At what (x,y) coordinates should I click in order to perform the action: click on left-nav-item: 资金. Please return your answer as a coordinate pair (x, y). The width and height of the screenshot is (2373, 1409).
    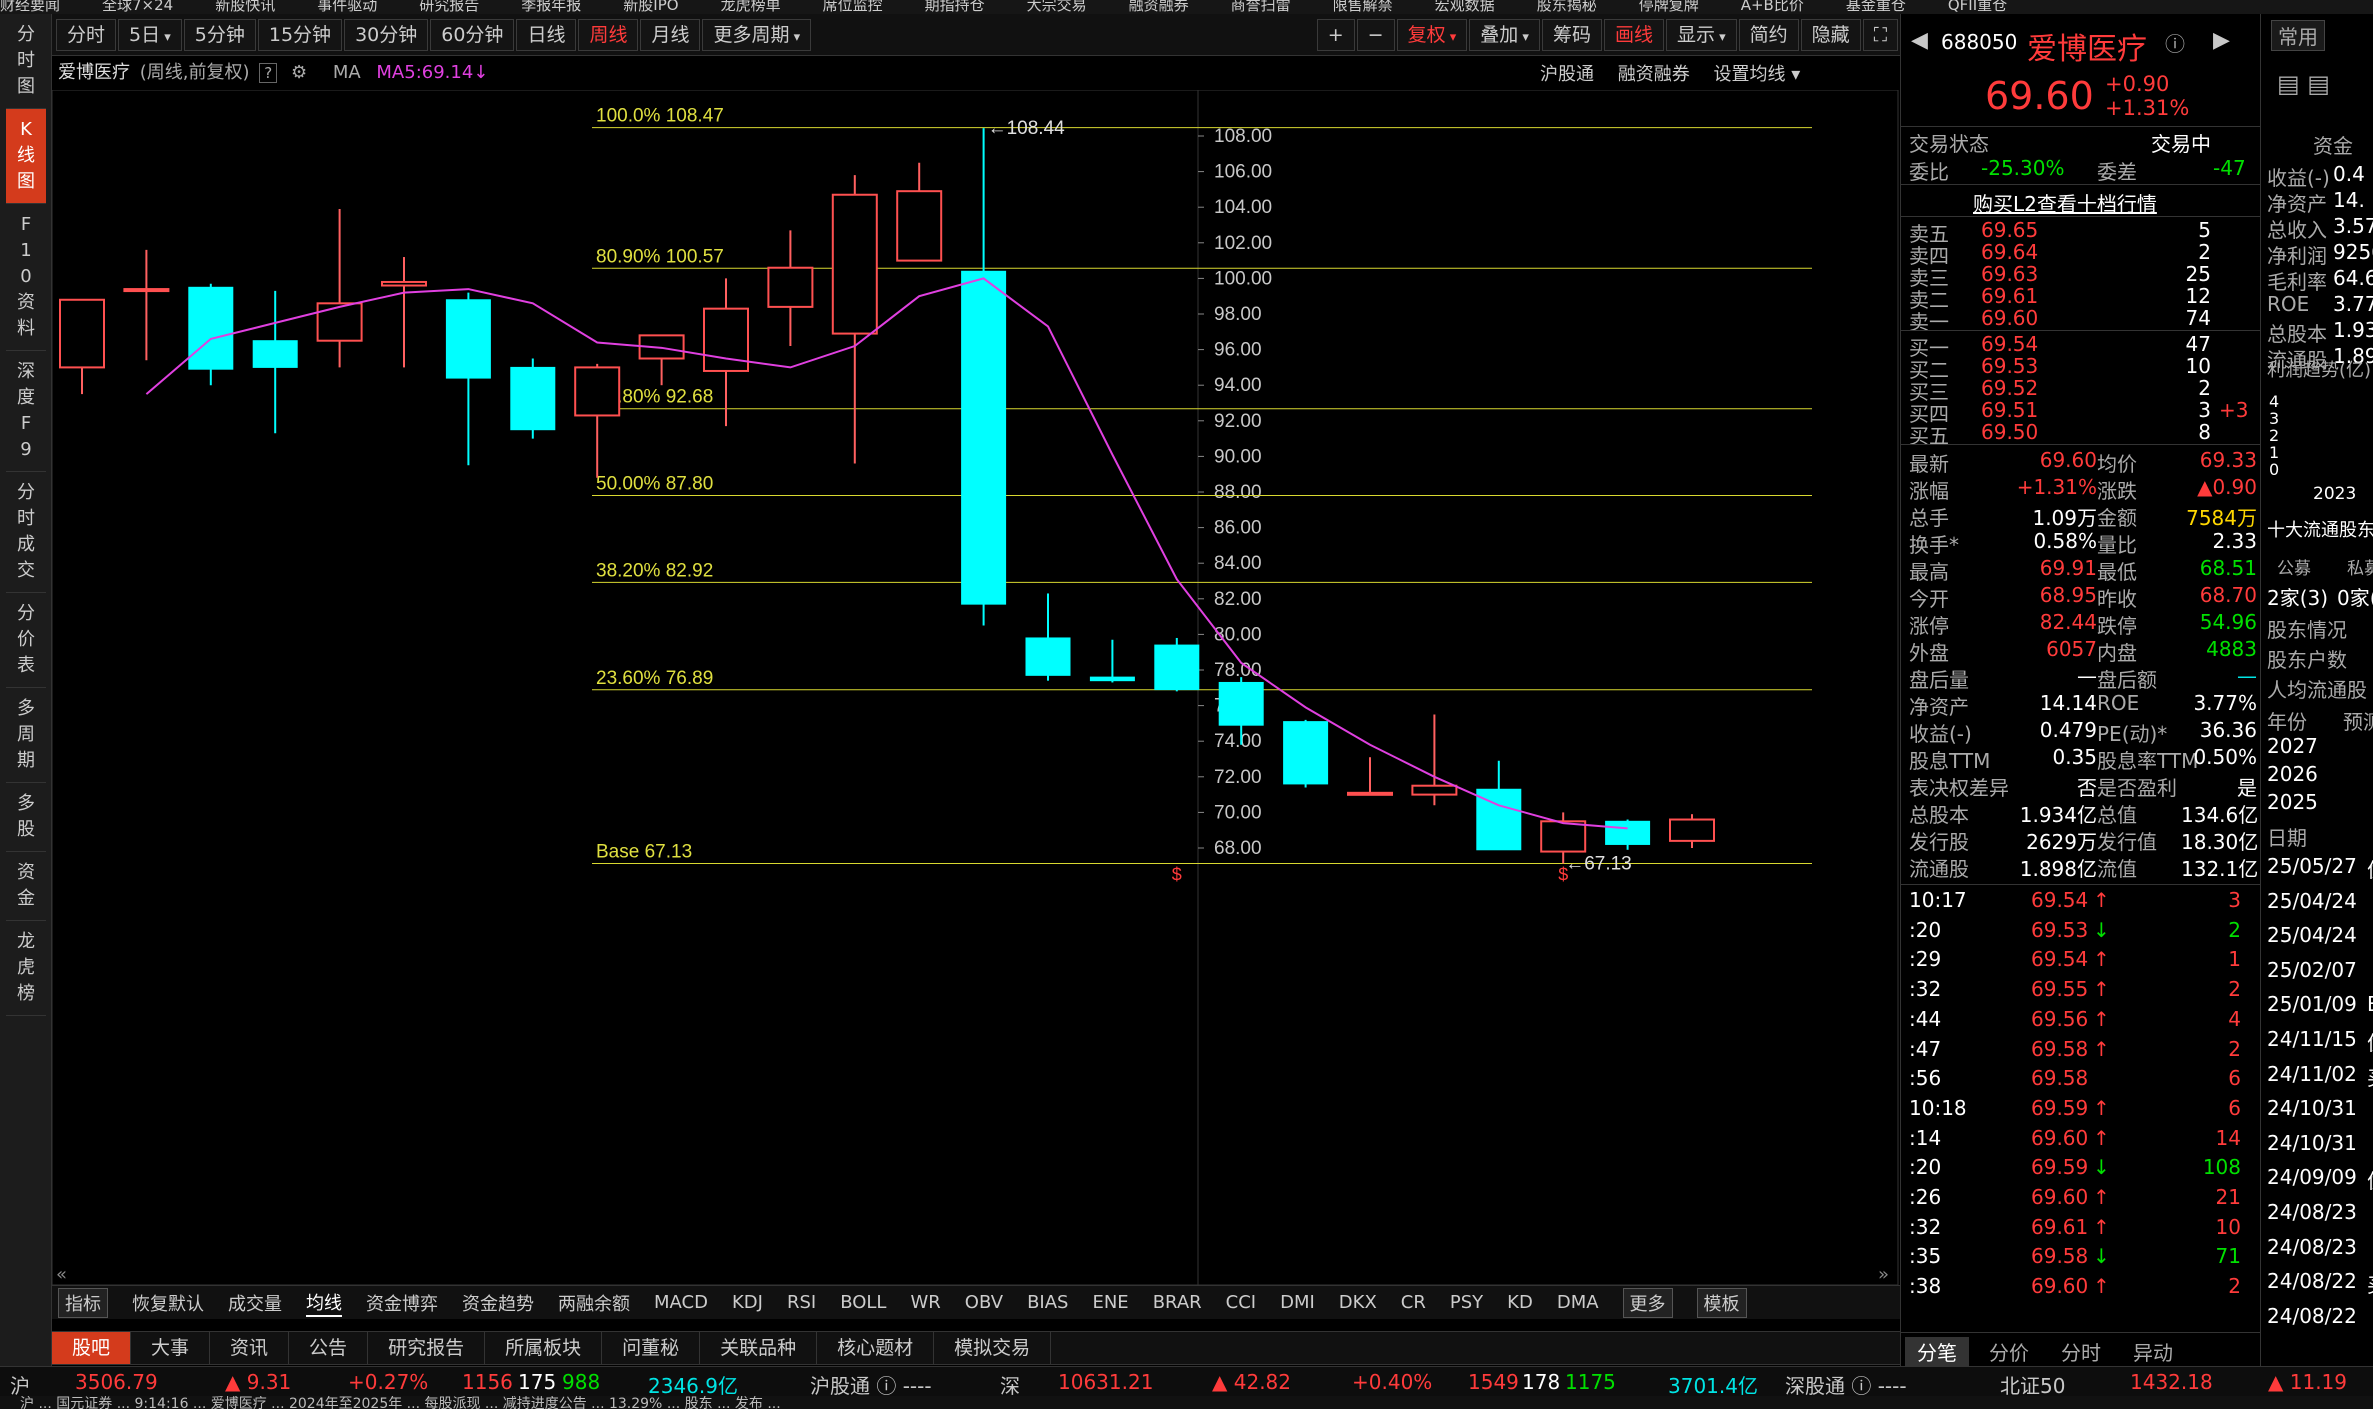
    Looking at the image, I should click on (26, 886).